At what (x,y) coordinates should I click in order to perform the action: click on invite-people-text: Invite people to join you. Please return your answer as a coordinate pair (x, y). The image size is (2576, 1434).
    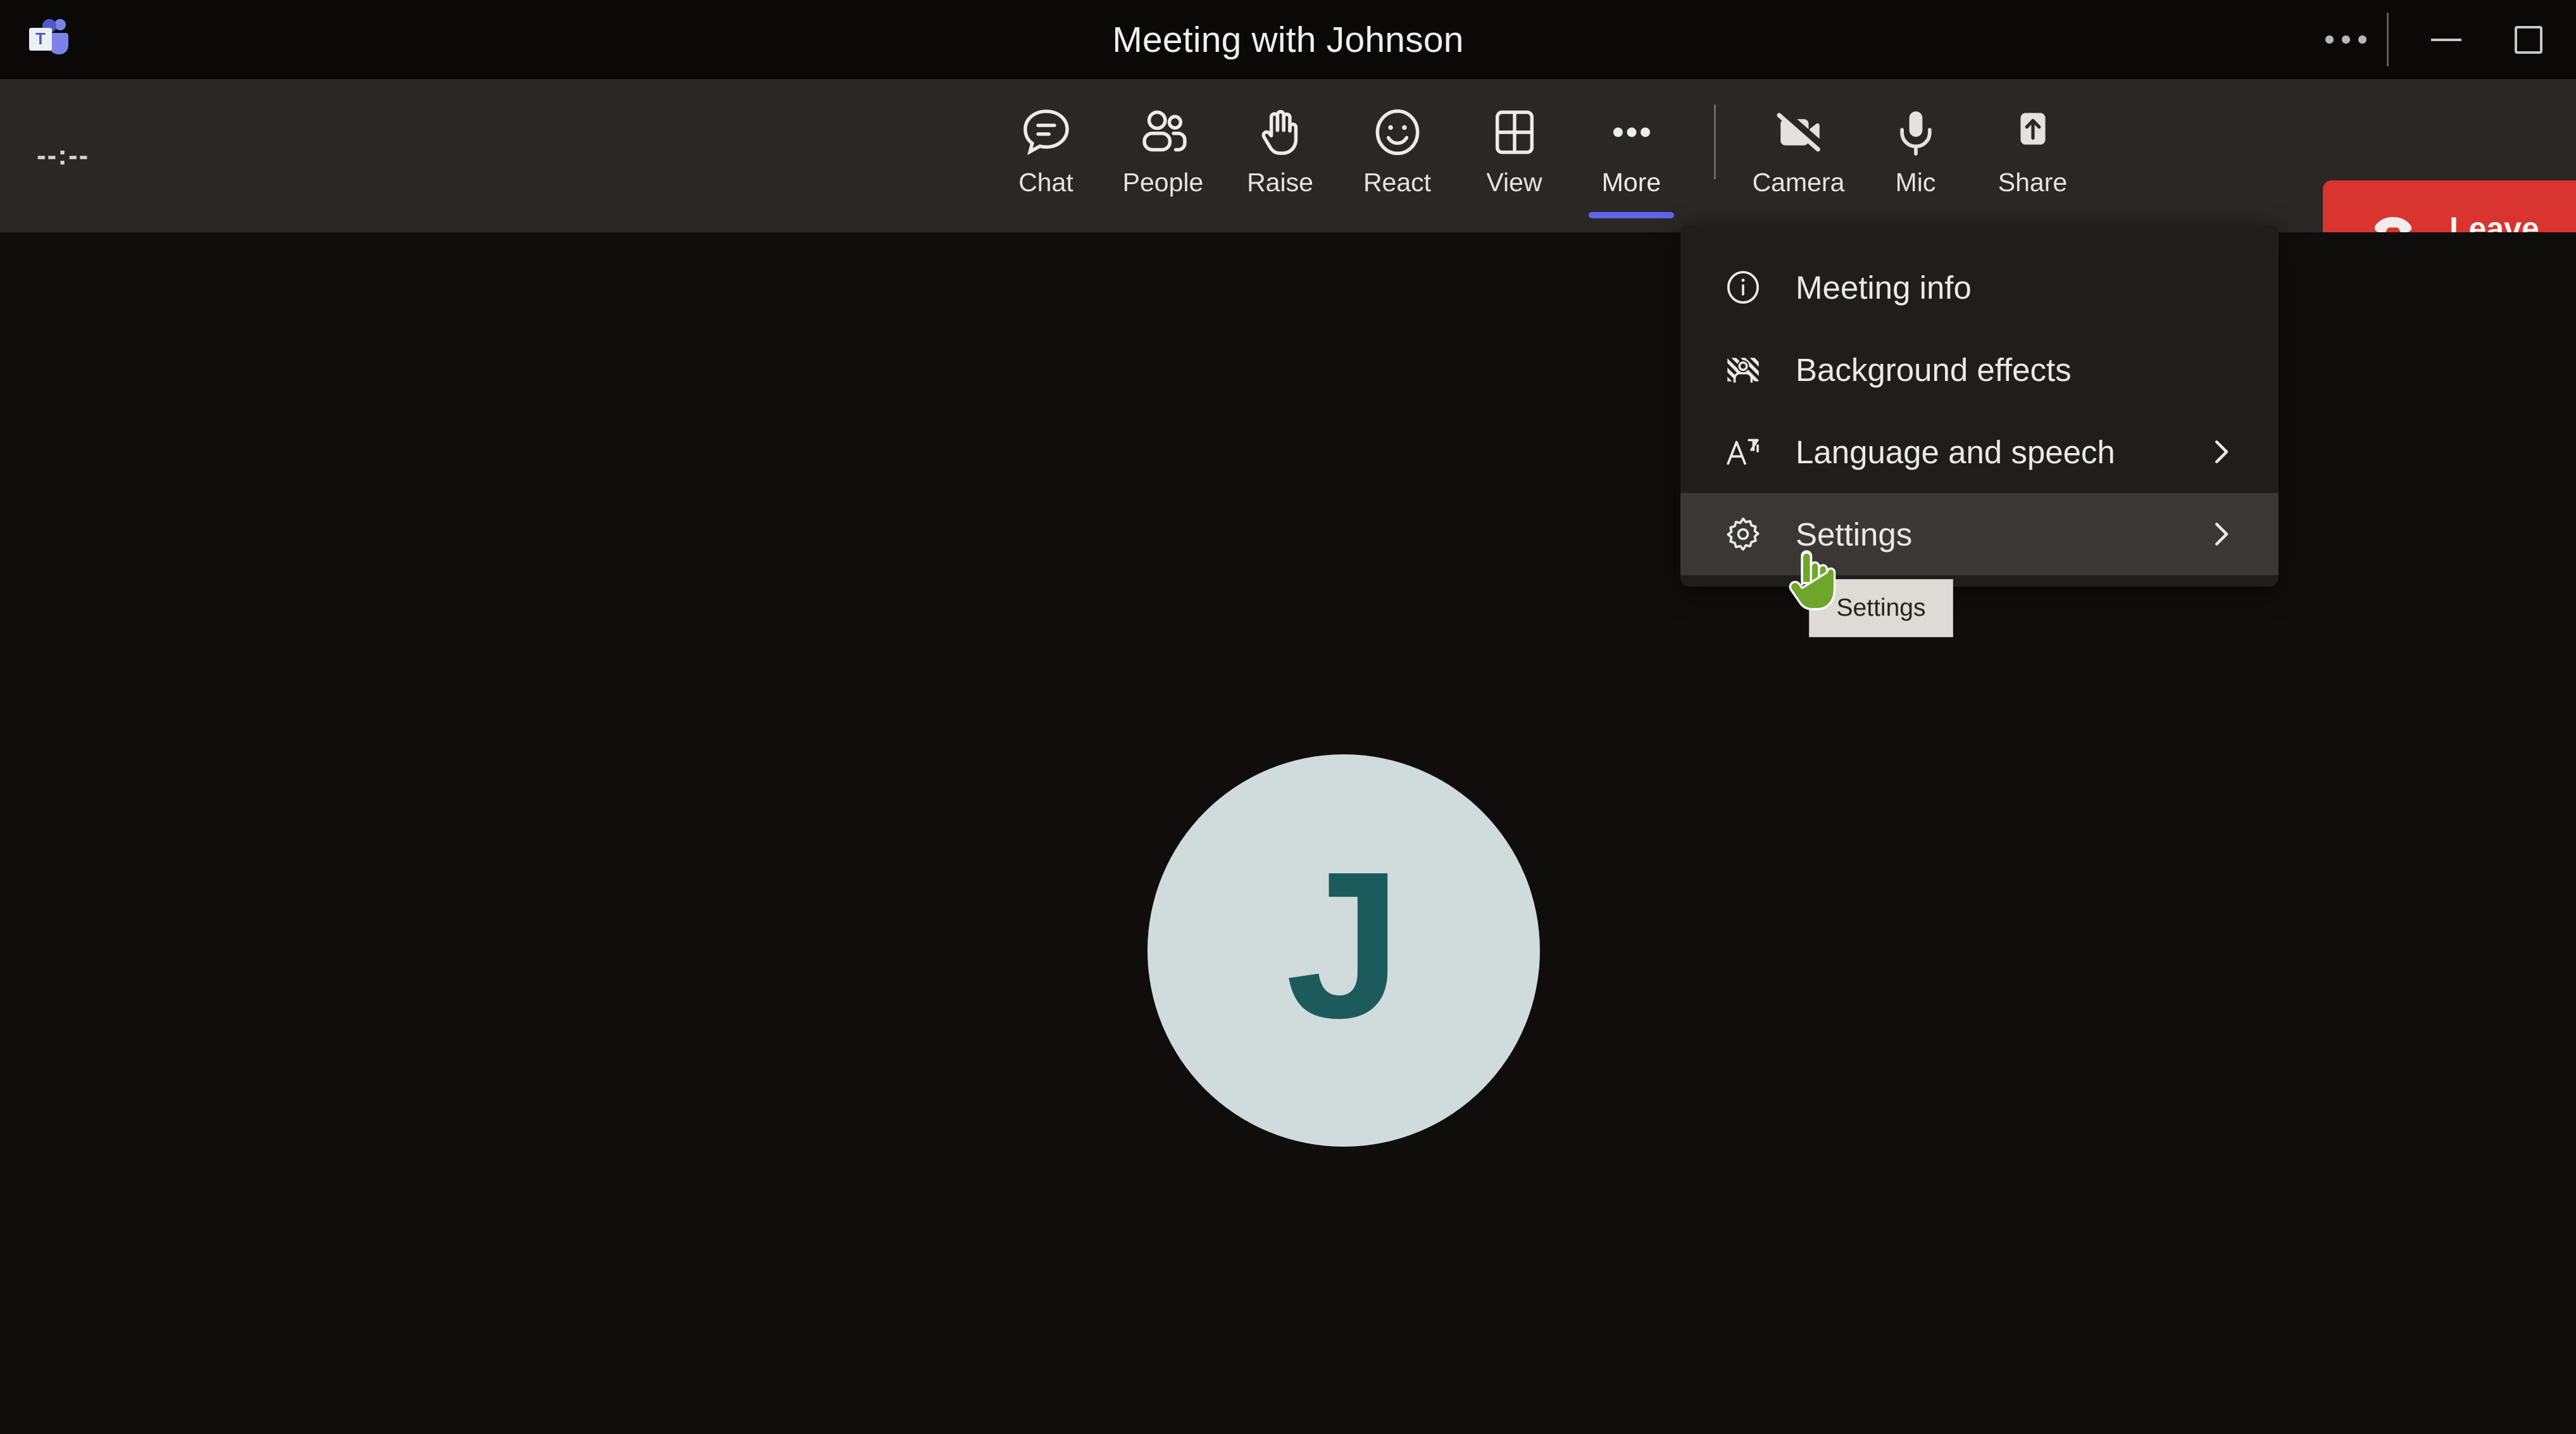
    Looking at the image, I should click on (1288, 1432).